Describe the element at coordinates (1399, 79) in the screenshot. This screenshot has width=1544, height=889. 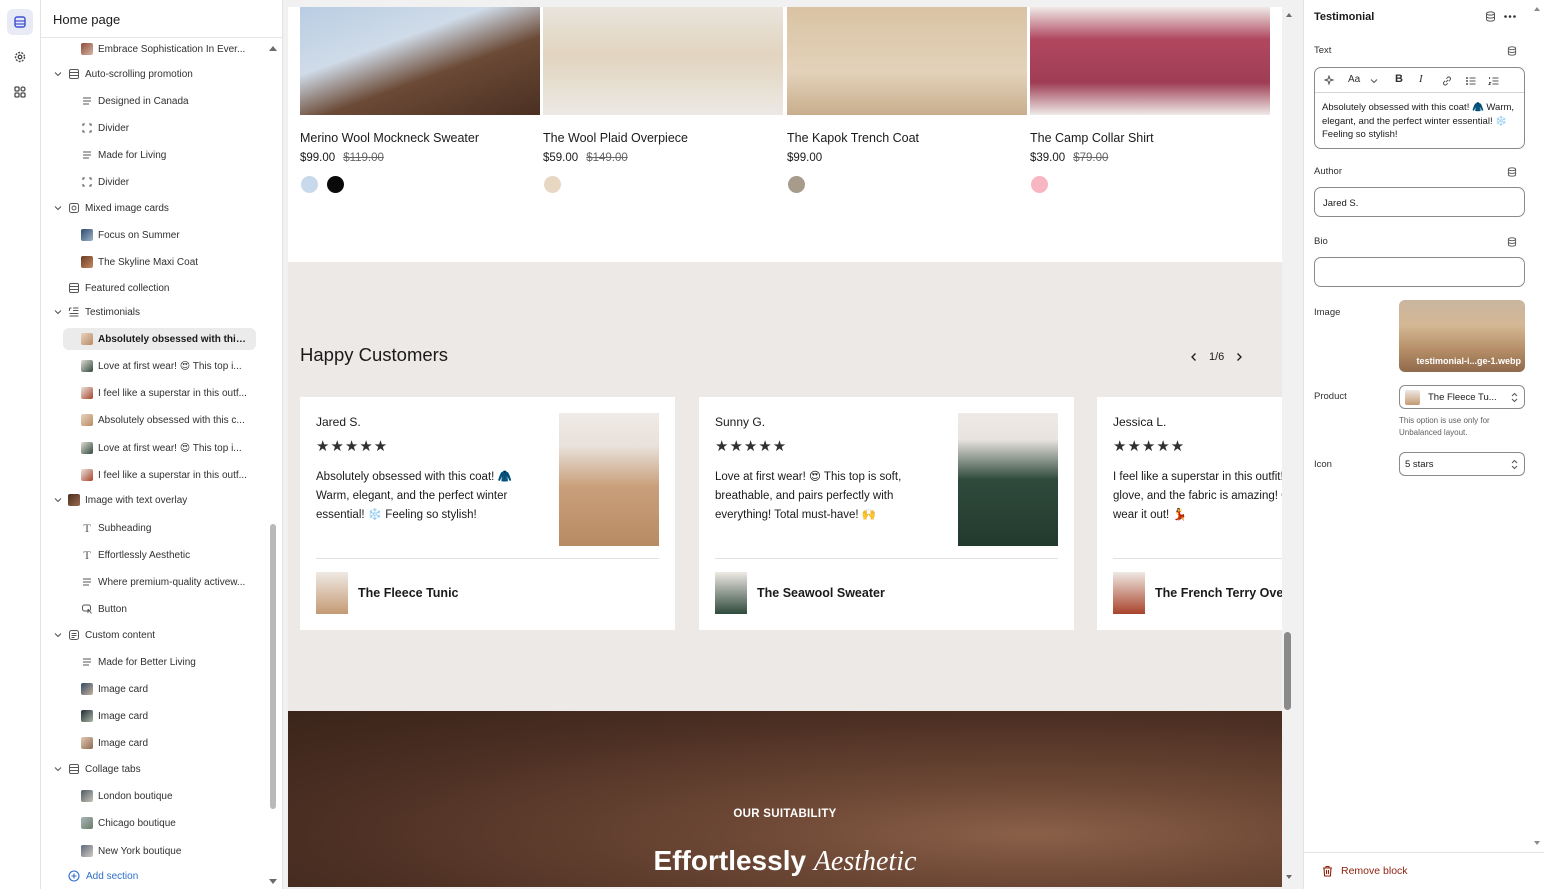
I see `bold-icon: B` at that location.